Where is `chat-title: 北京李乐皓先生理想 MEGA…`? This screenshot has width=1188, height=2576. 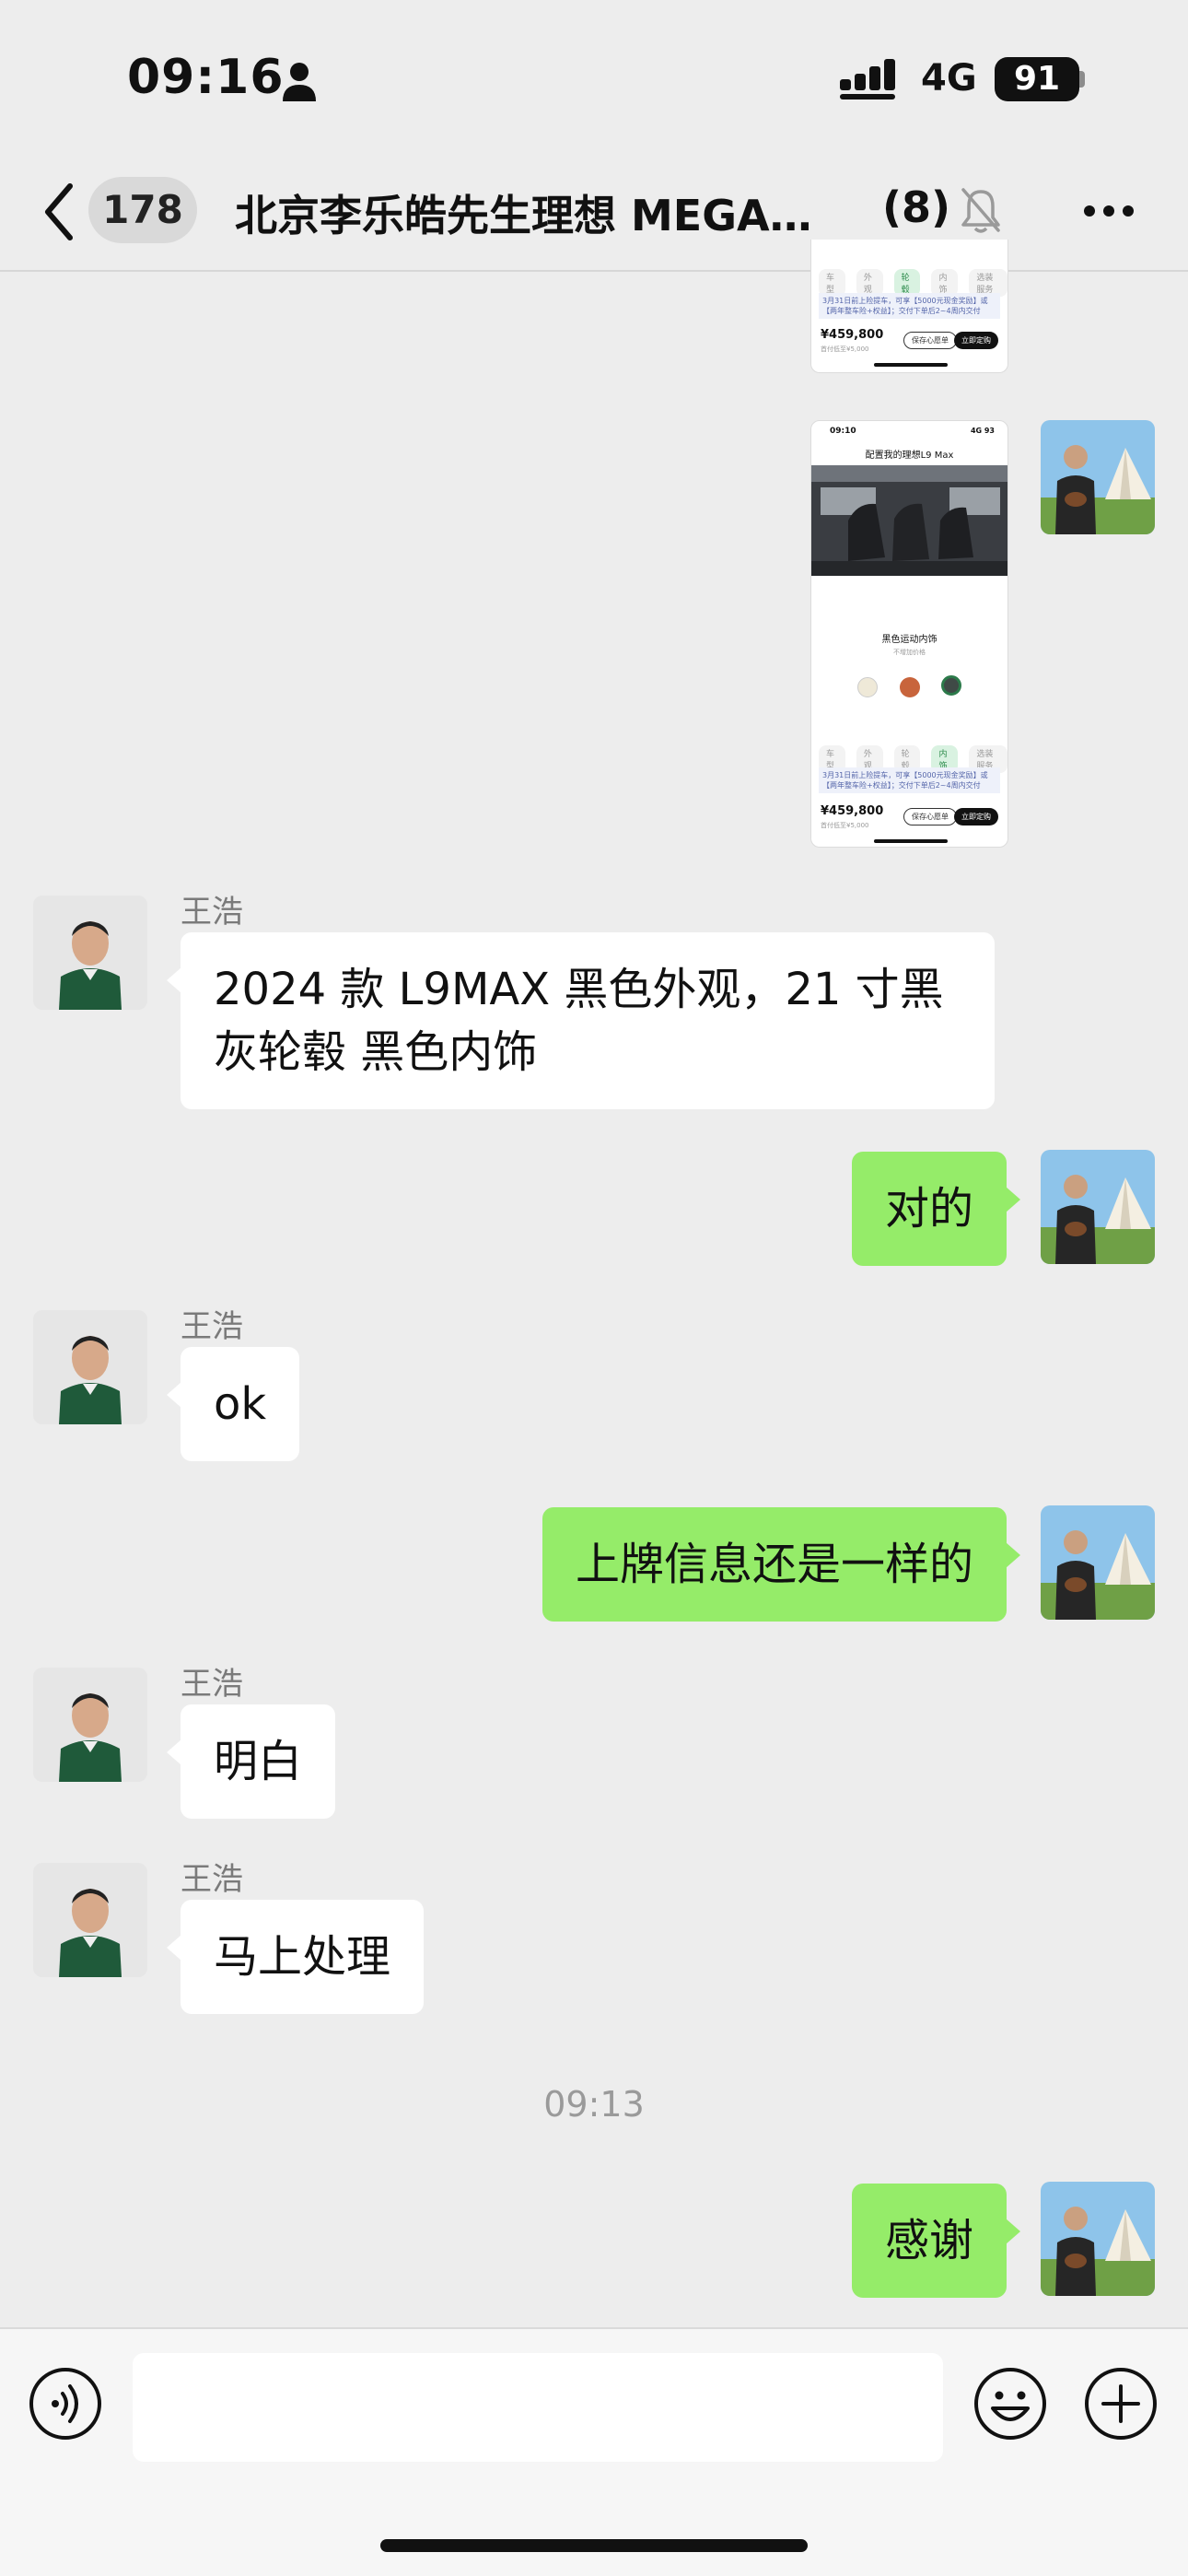 chat-title: 北京李乐皓先生理想 MEGA… is located at coordinates (523, 212).